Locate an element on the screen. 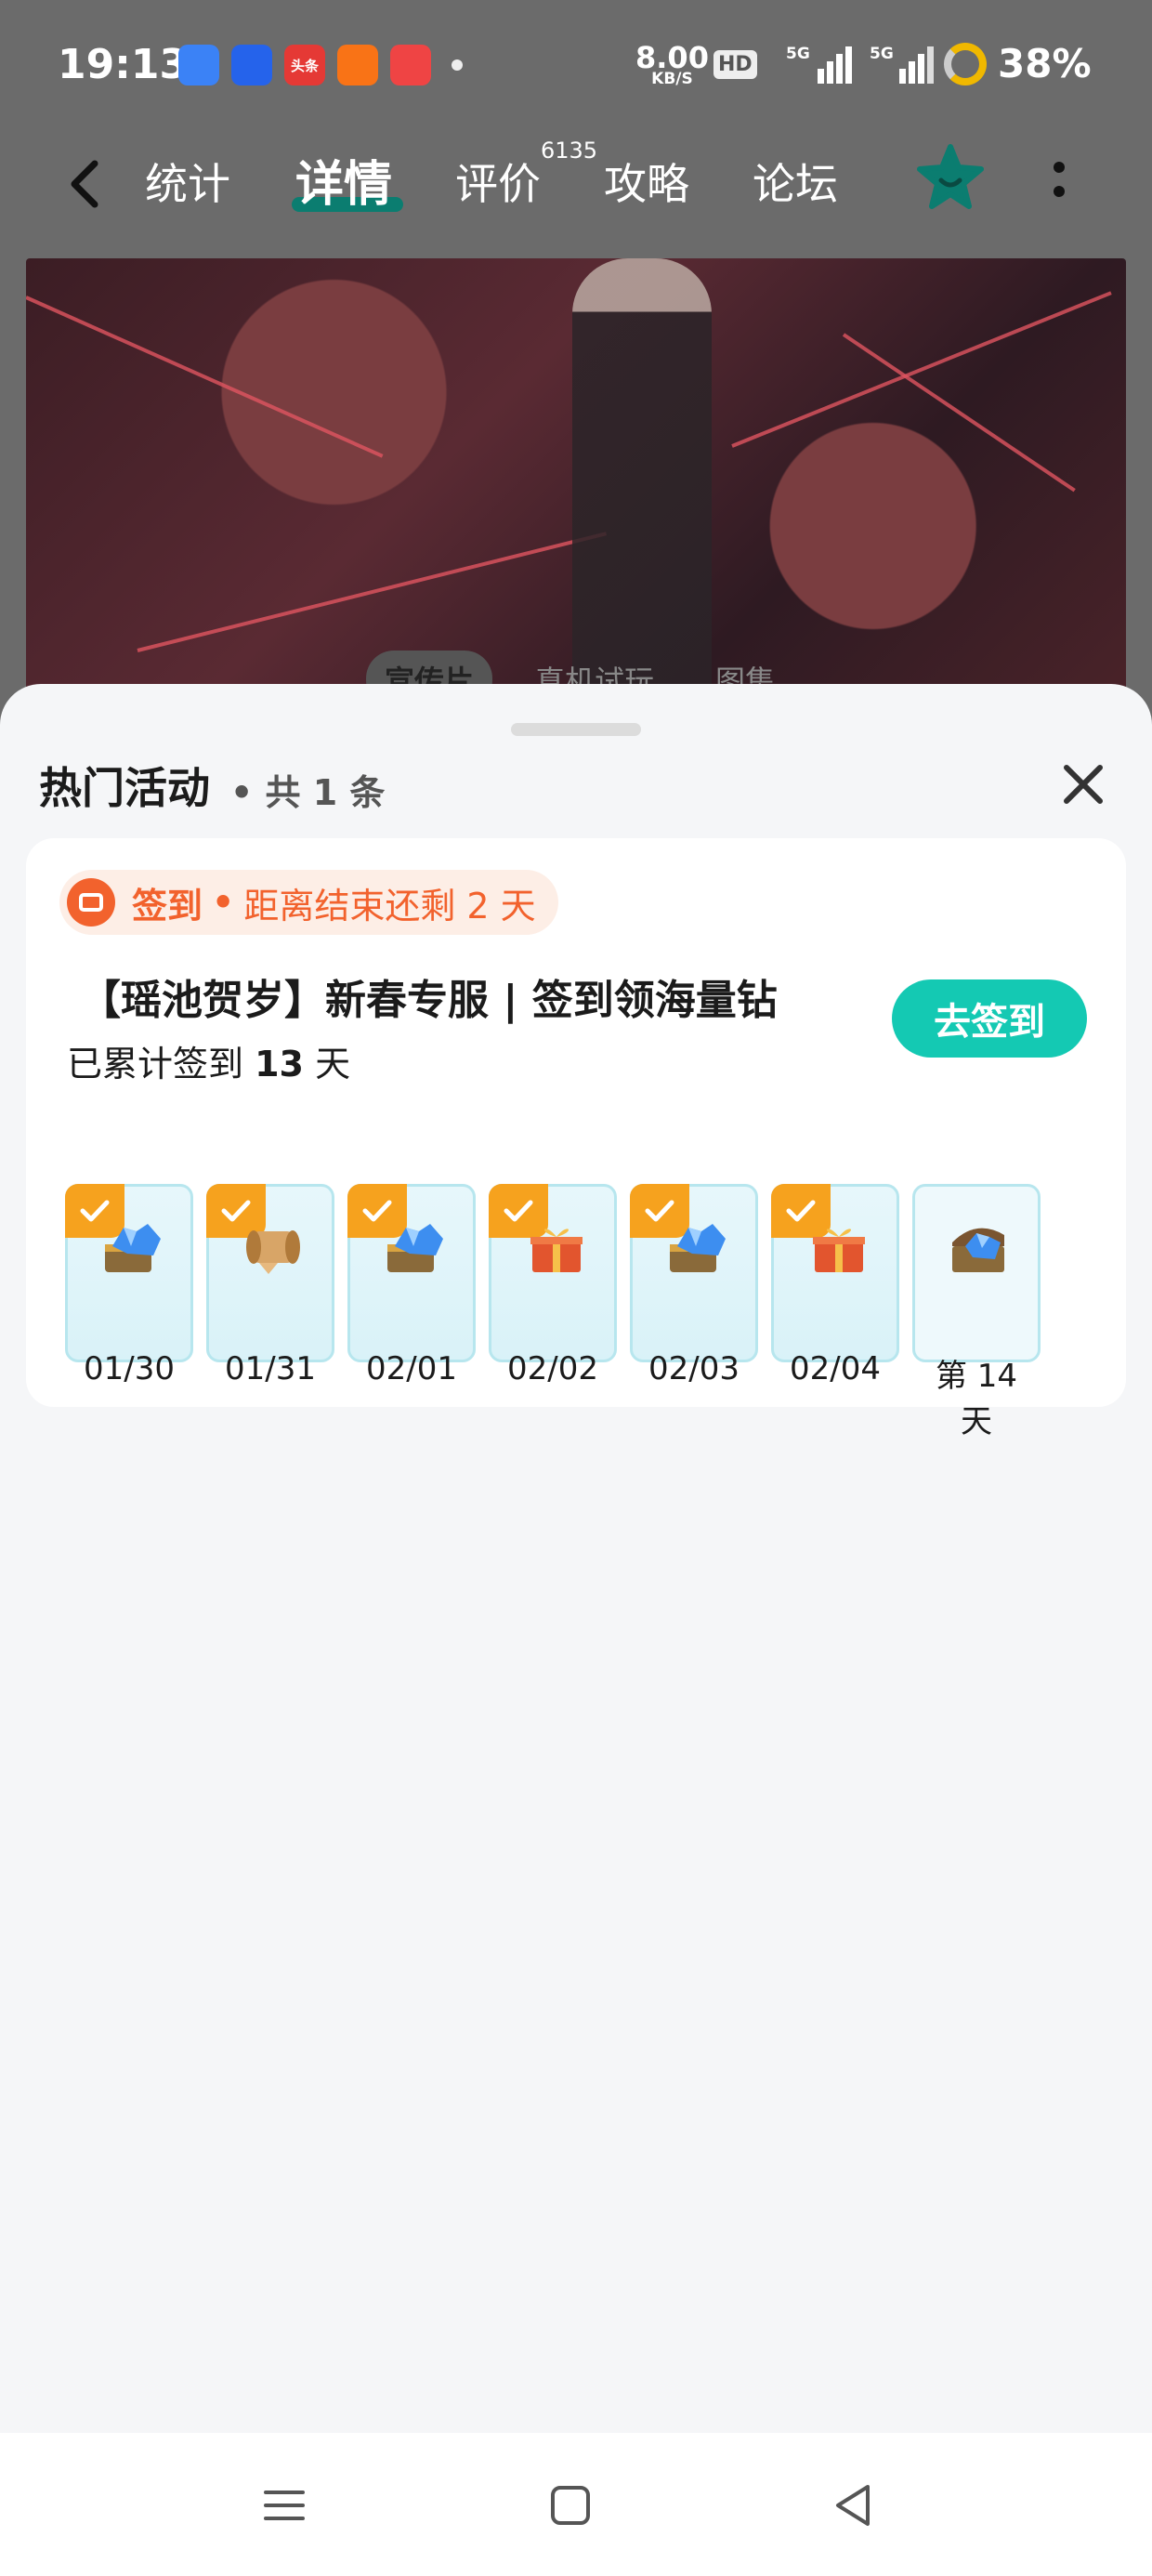 The width and height of the screenshot is (1152, 2576). favorite-star-icon is located at coordinates (950, 177).